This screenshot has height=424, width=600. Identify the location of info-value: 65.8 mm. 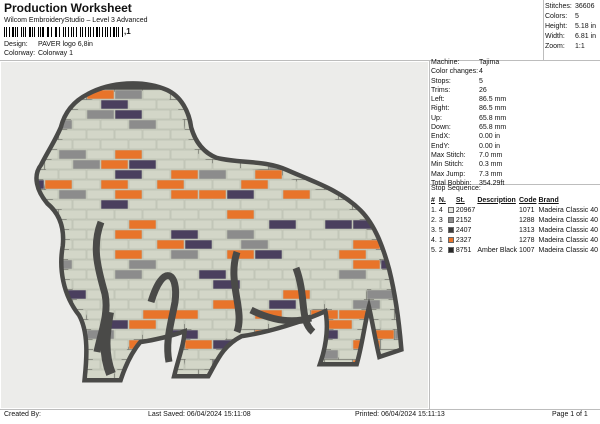
(493, 128).